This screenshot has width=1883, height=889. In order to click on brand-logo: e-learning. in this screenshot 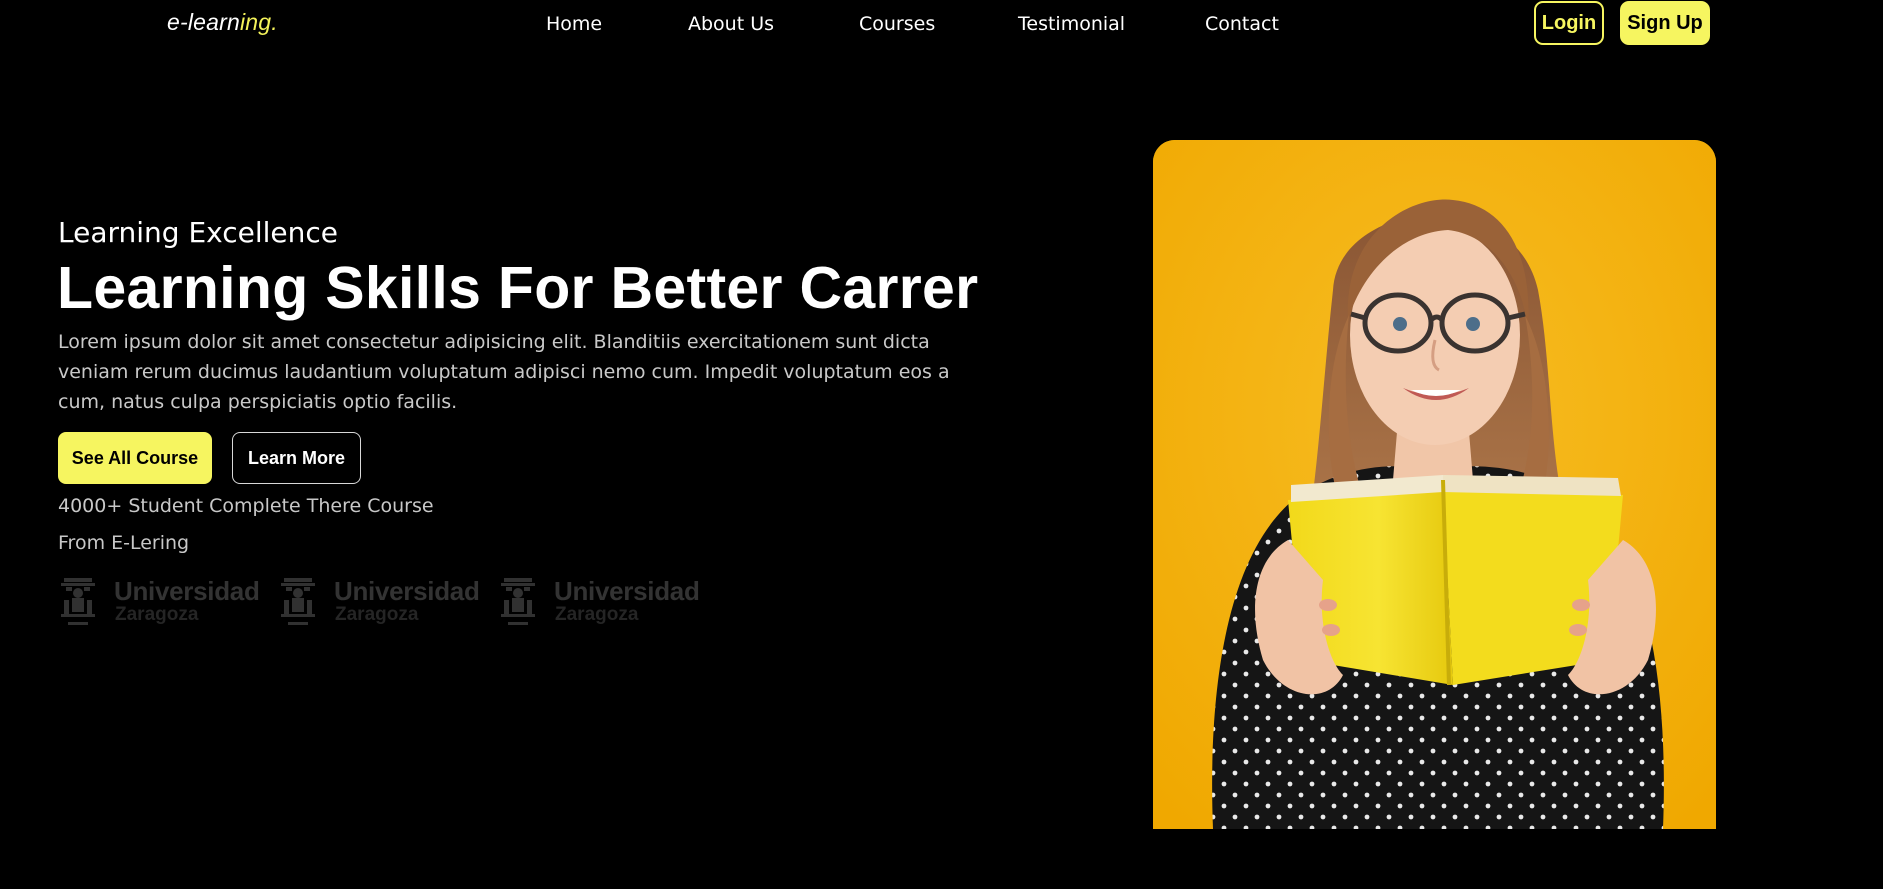, I will do `click(222, 22)`.